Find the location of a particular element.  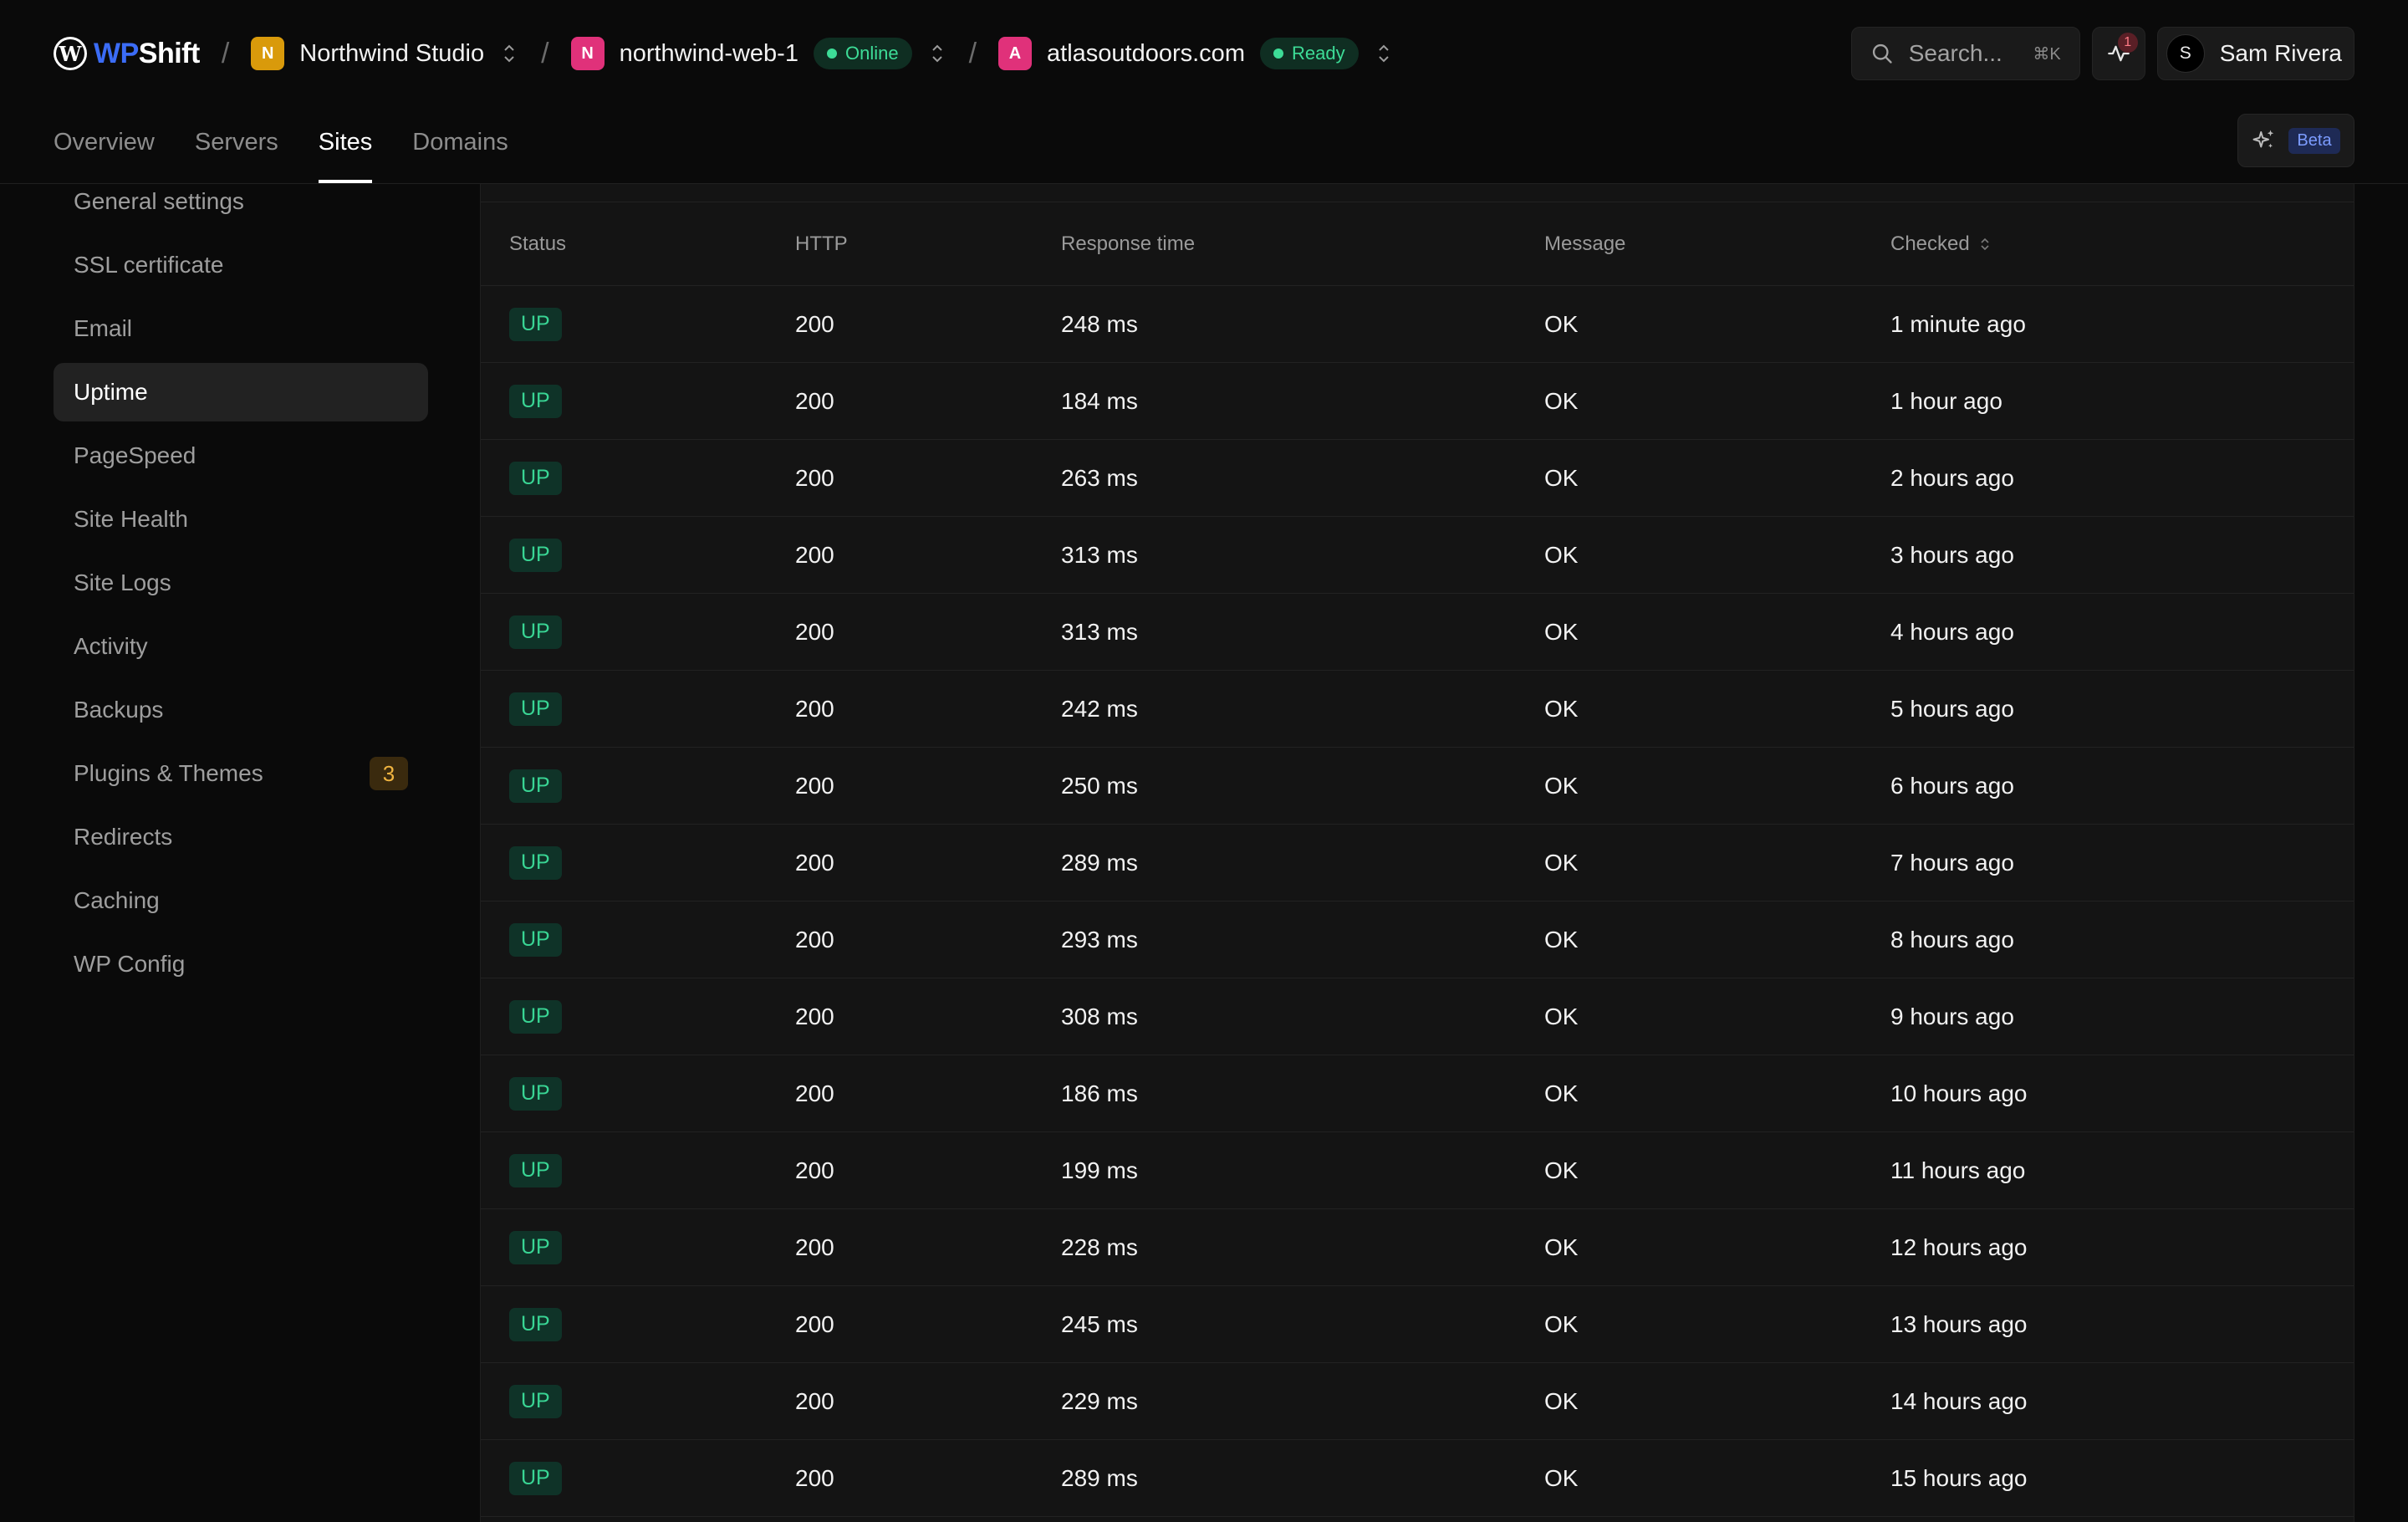

table-row: UP 200 289 ms OK 7 hours ago is located at coordinates (1418, 863).